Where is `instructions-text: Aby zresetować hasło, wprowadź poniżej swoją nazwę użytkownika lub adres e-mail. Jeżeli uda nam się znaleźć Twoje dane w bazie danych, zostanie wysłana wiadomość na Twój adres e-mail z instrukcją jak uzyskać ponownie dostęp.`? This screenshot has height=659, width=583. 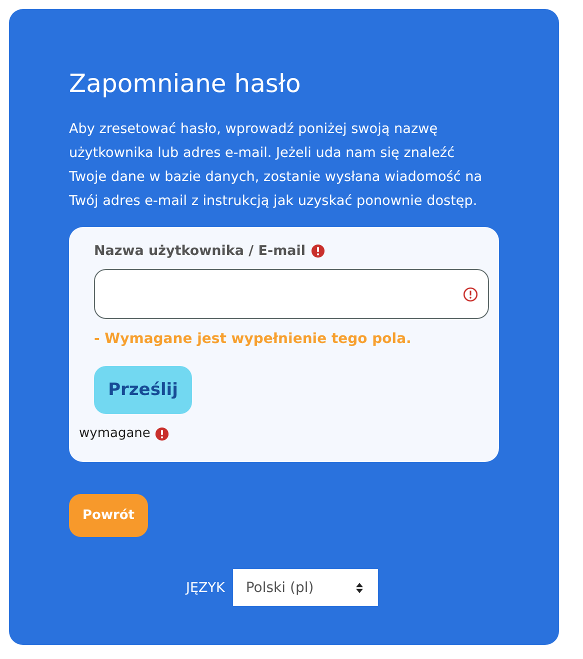
instructions-text: Aby zresetować hasło, wprowadź poniżej swoją nazwę użytkownika lub adres e-mail. Jeżeli uda nam się znaleźć Twoje dane w bazie danych, zostanie wysłana wiadomość na Twój adres e-mail z instrukcją jak uzyskać ponownie dostęp. is located at coordinates (276, 165).